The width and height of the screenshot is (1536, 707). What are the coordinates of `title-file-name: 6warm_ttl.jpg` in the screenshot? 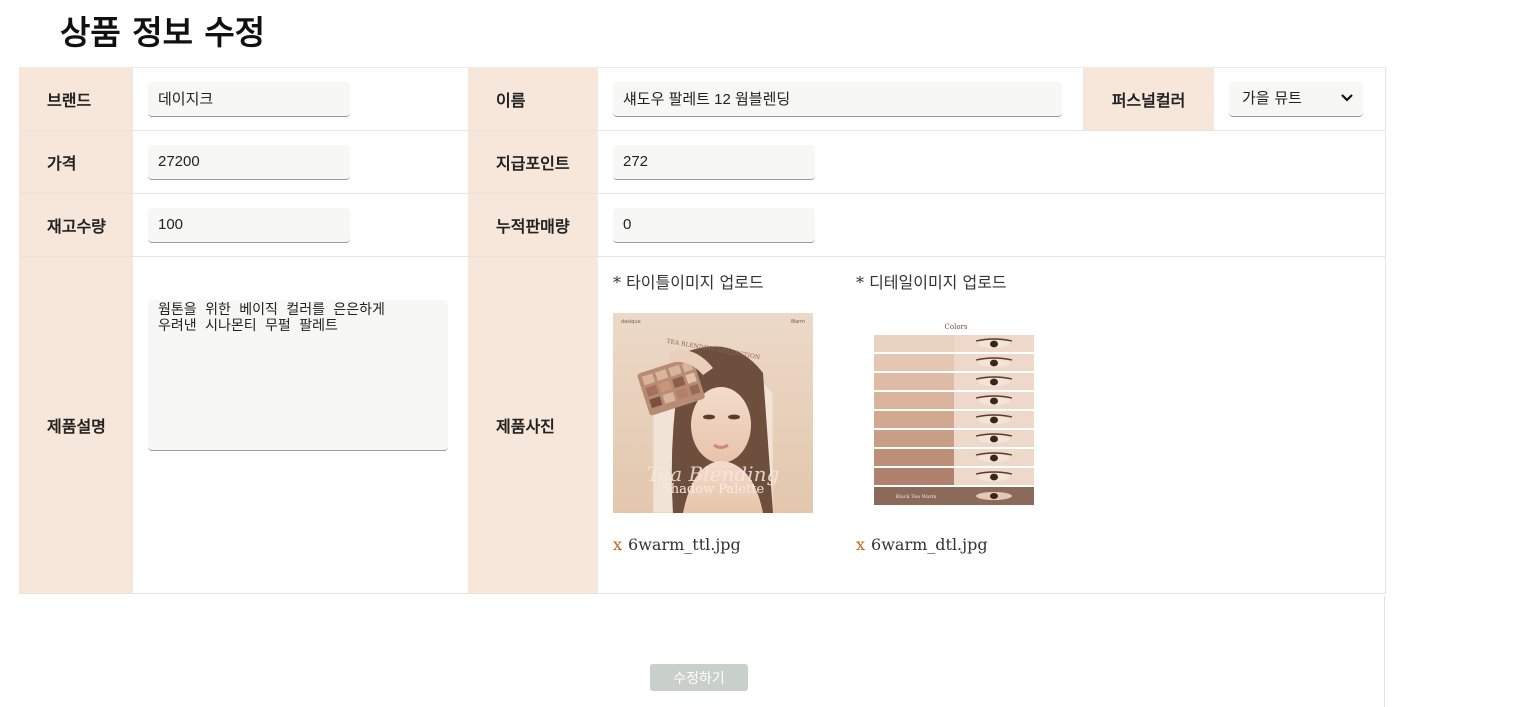 It's located at (684, 544).